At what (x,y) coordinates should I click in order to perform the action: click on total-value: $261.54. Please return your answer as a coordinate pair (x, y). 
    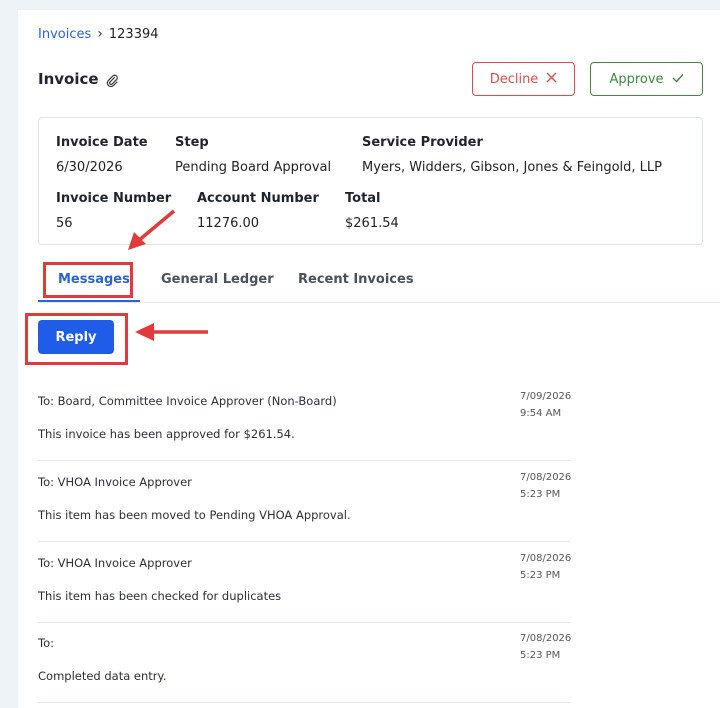
    Looking at the image, I should click on (372, 223).